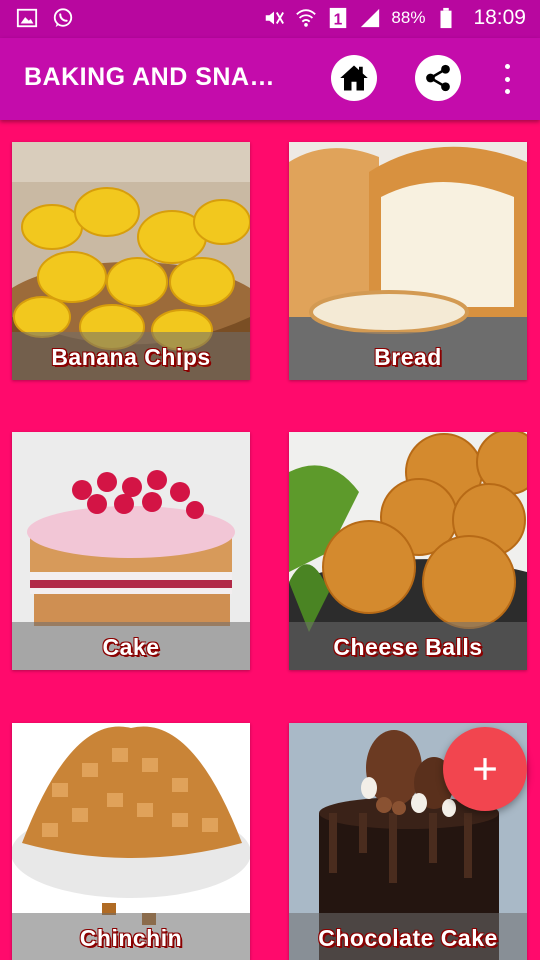 Image resolution: width=540 pixels, height=960 pixels. I want to click on wifi-icon, so click(306, 18).